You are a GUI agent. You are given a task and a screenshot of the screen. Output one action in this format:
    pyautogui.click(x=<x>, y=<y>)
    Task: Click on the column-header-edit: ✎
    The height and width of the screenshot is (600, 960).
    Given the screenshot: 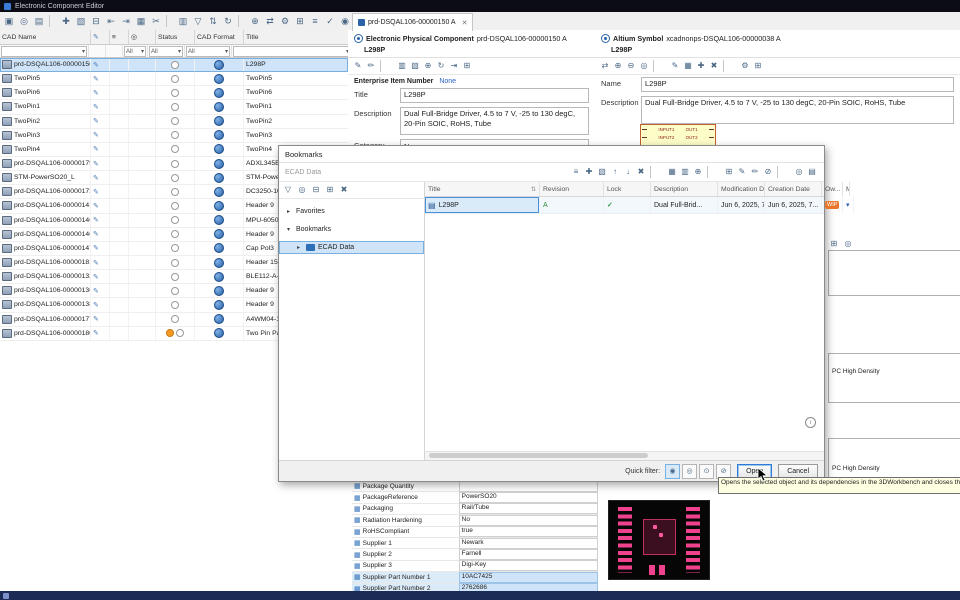 What is the action you would take?
    pyautogui.click(x=100, y=37)
    